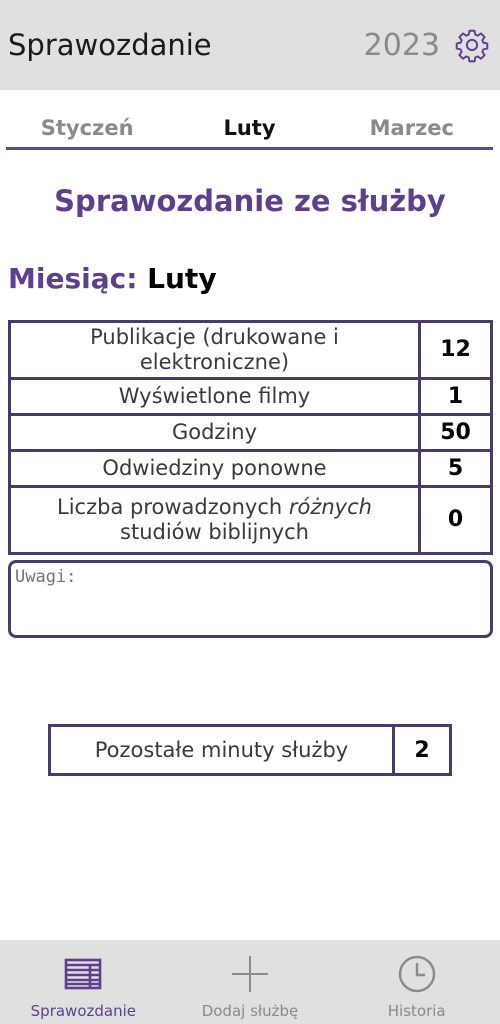 Image resolution: width=500 pixels, height=1024 pixels. I want to click on nav-item-history: Historia, so click(416, 982).